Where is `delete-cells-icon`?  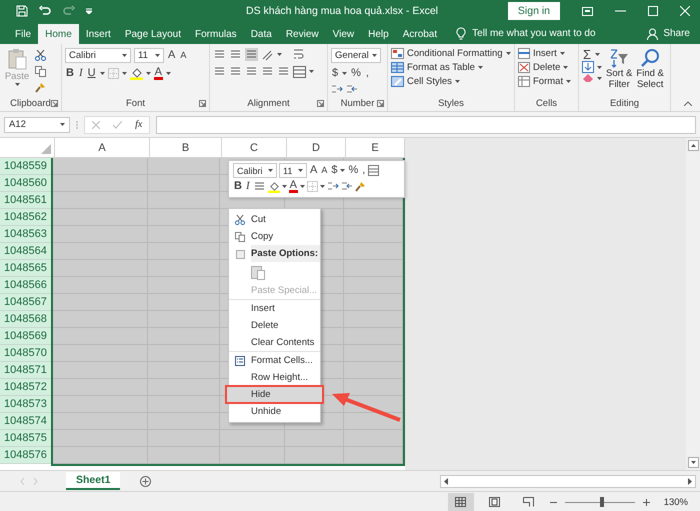 delete-cells-icon is located at coordinates (524, 67).